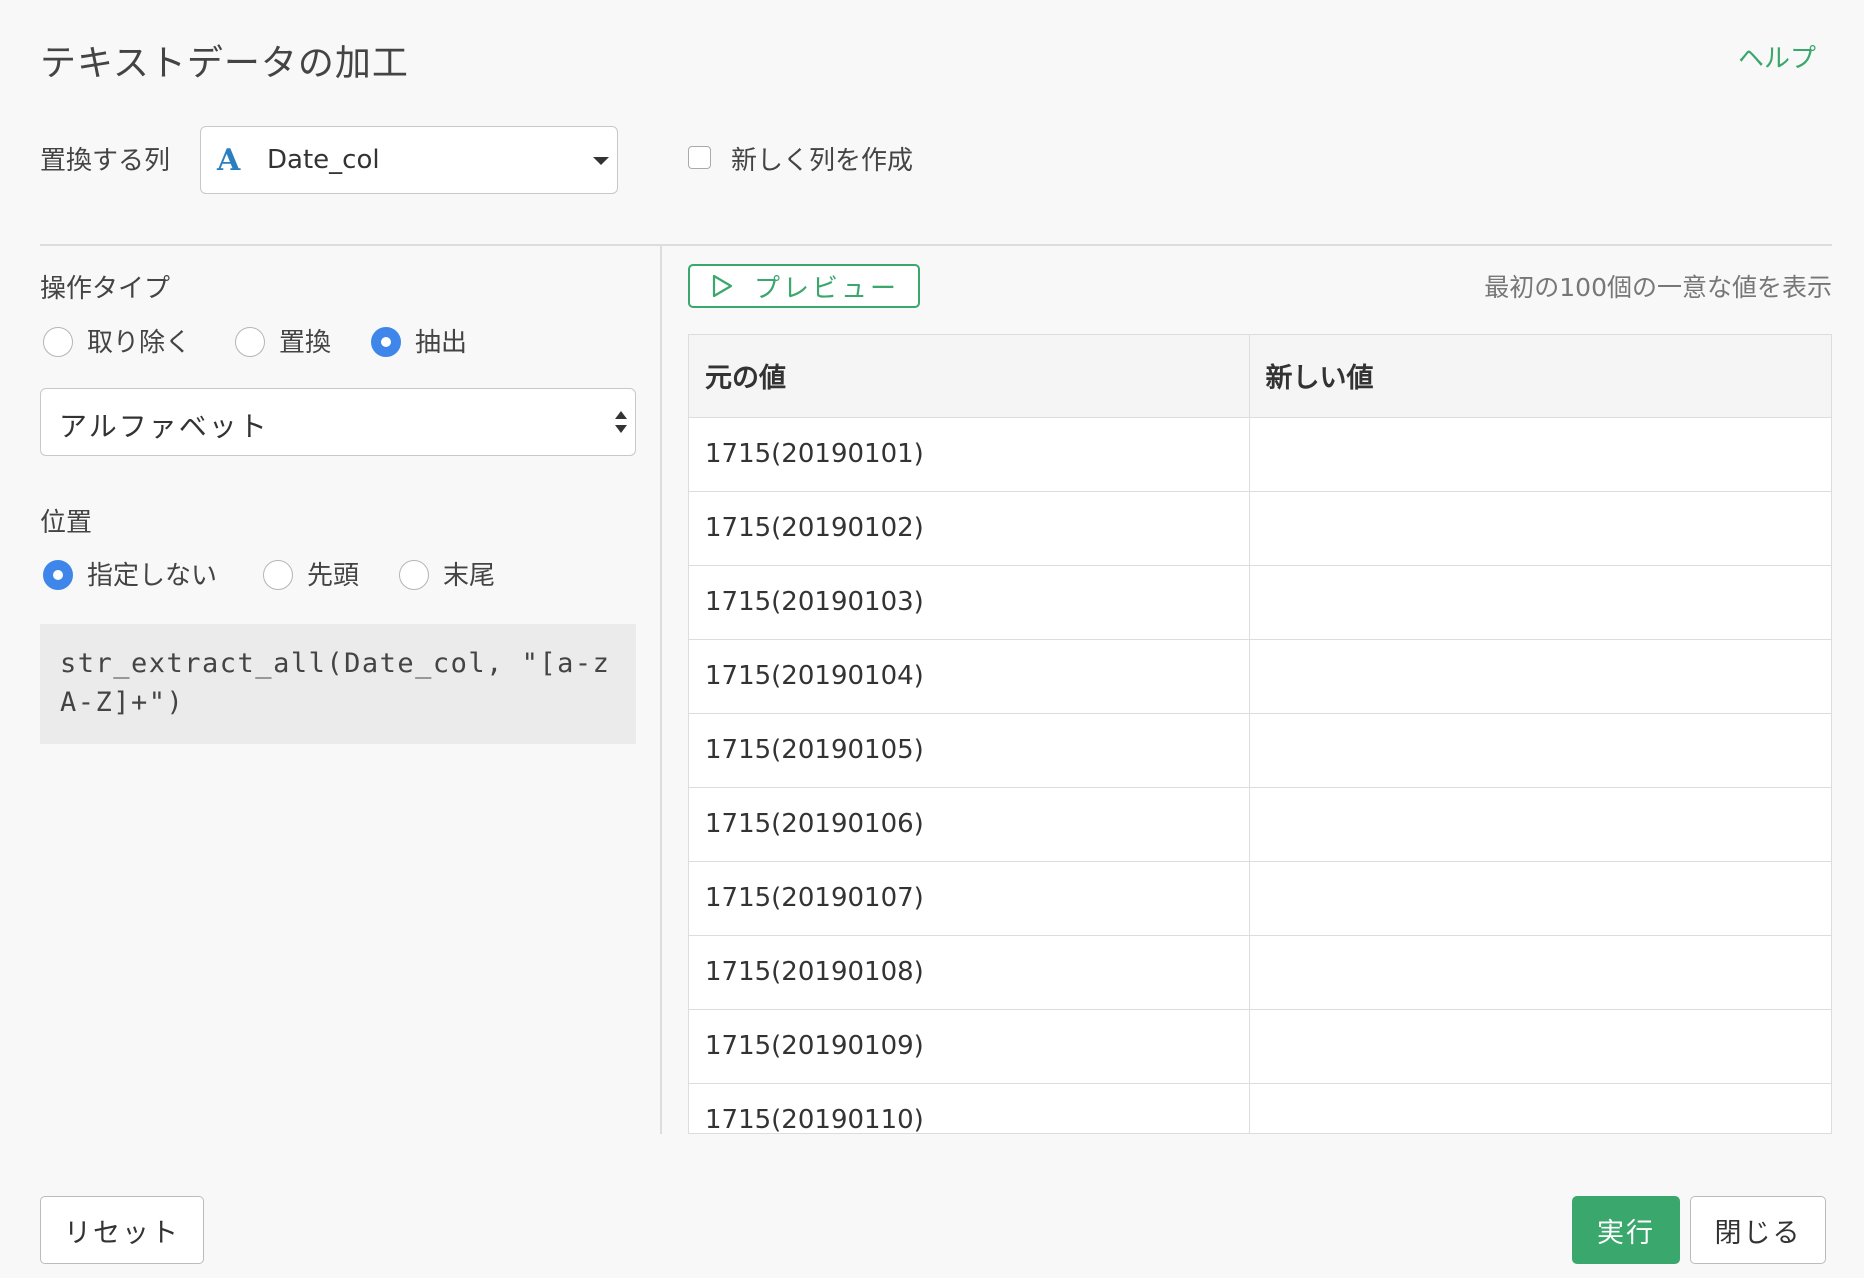 The height and width of the screenshot is (1278, 1864). I want to click on original-value-cell: 1715(20190110), so click(969, 1108).